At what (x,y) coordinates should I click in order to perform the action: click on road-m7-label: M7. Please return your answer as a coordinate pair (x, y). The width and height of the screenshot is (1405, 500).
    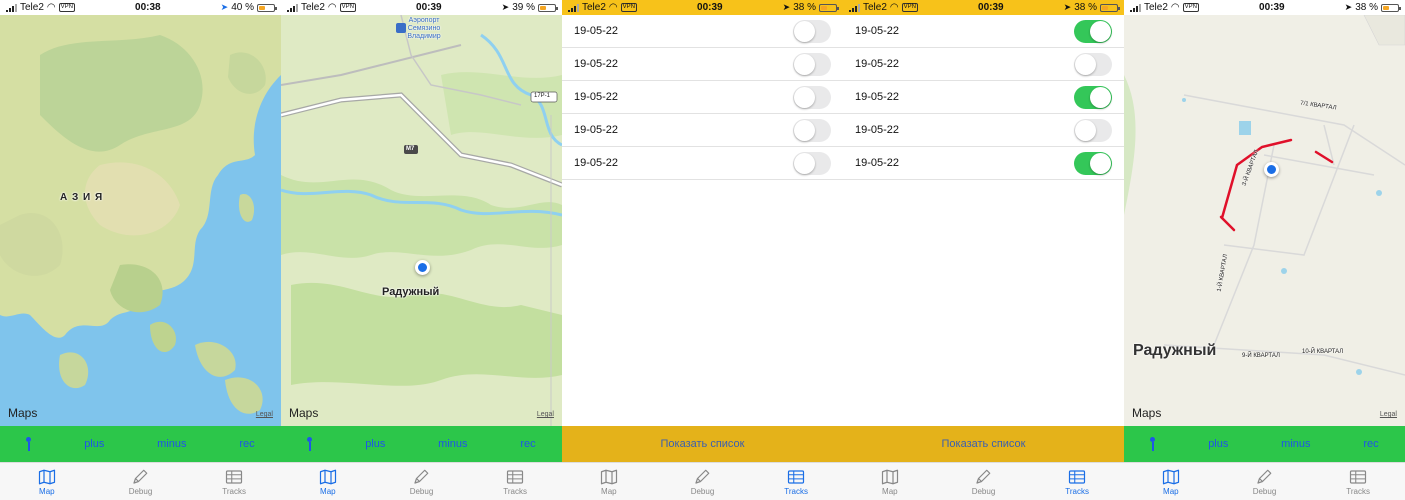
    Looking at the image, I should click on (410, 149).